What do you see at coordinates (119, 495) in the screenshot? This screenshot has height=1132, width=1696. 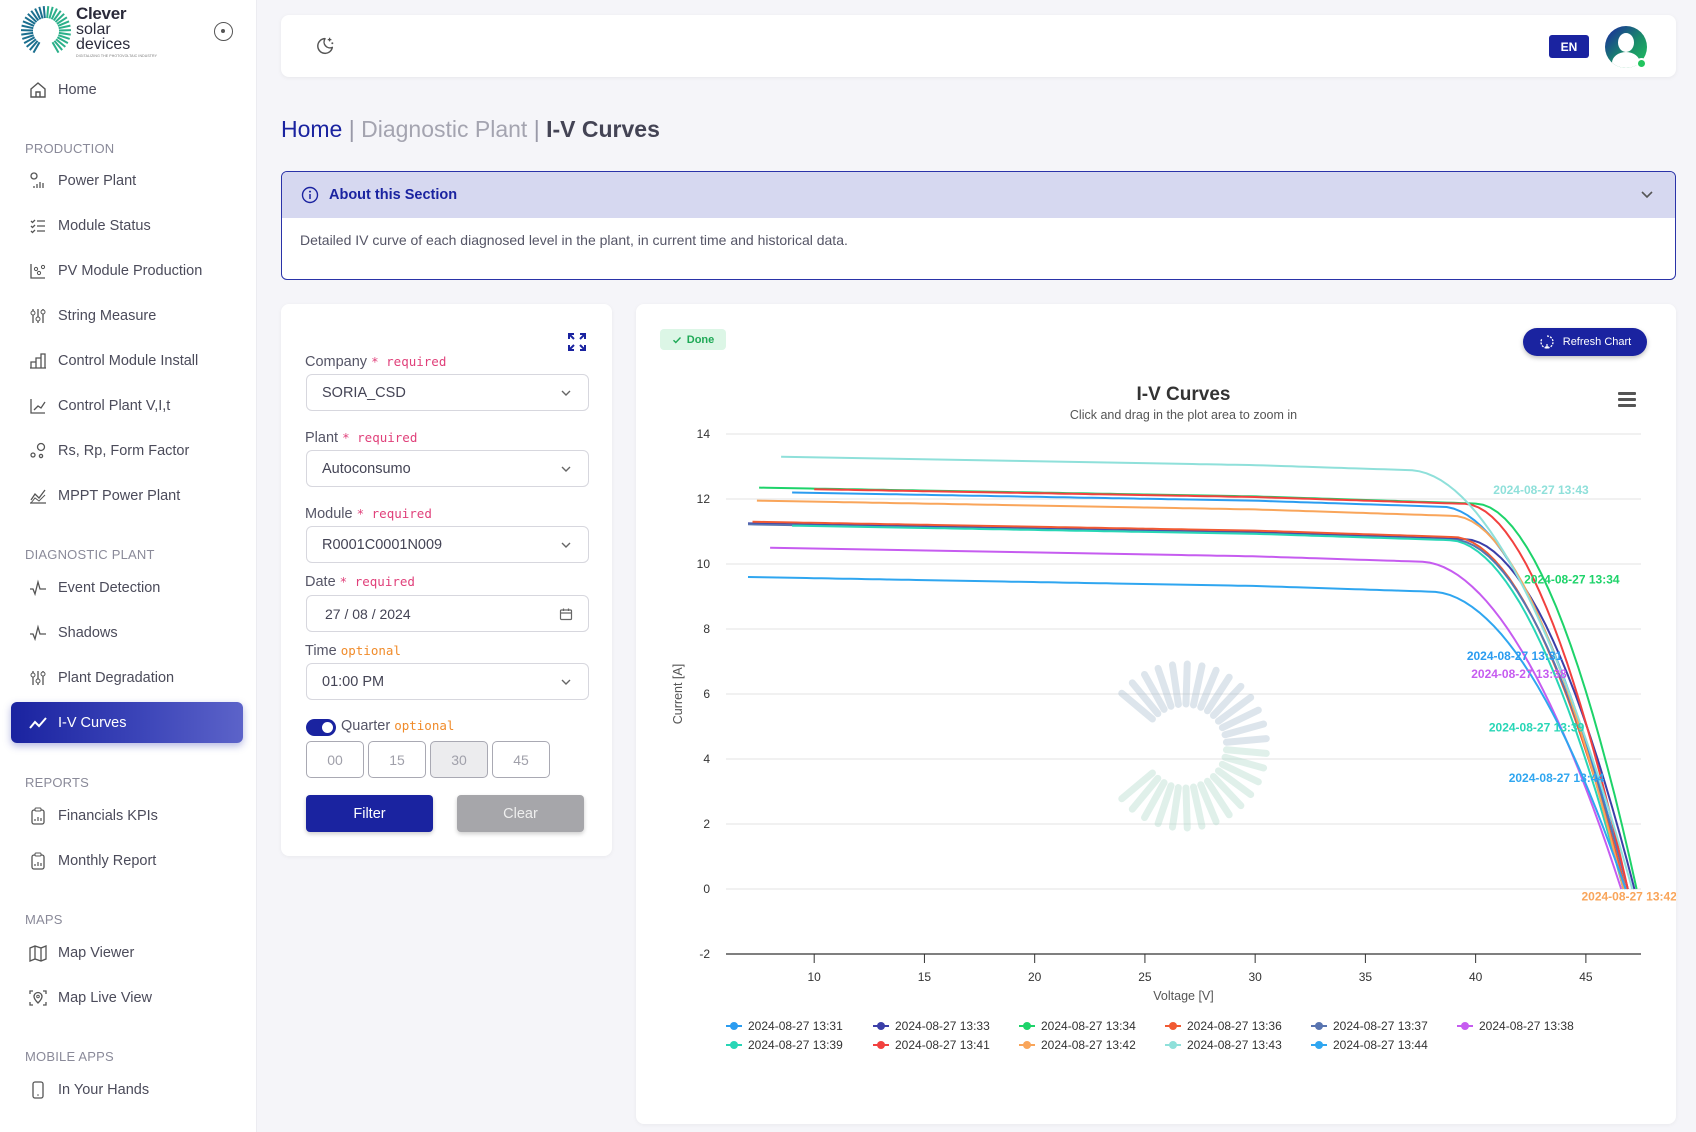 I see `sidebar-item-label: MPPT Power Plant` at bounding box center [119, 495].